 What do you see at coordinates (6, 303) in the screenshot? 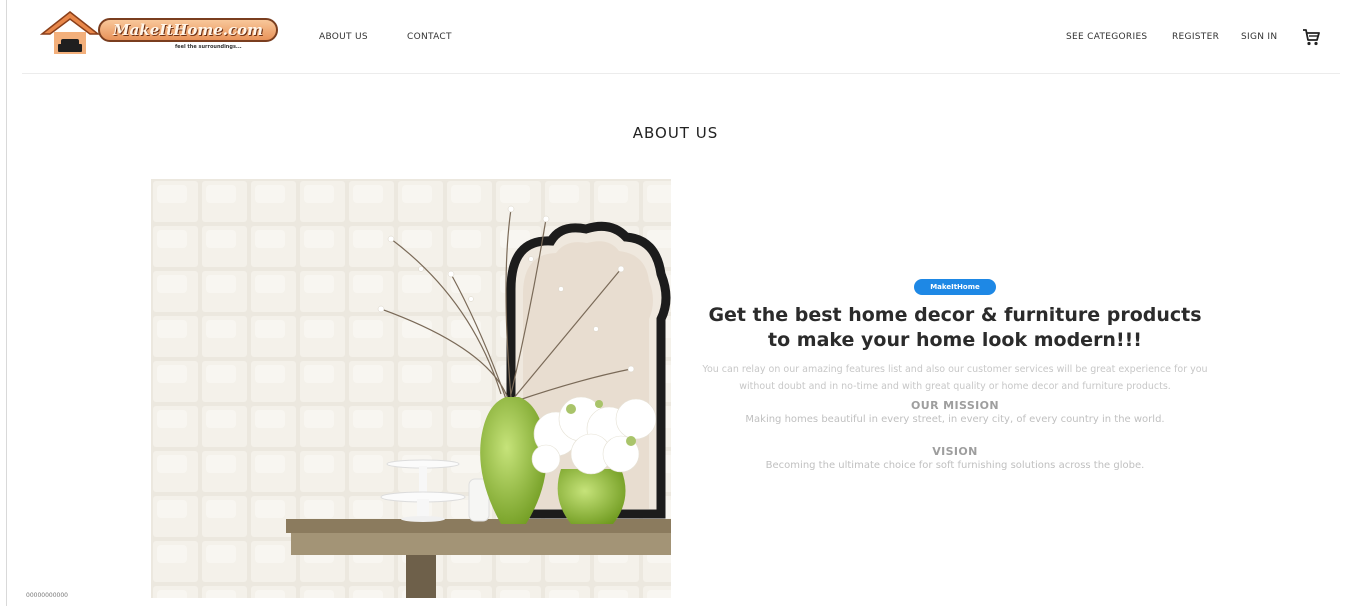
I see `left-border` at bounding box center [6, 303].